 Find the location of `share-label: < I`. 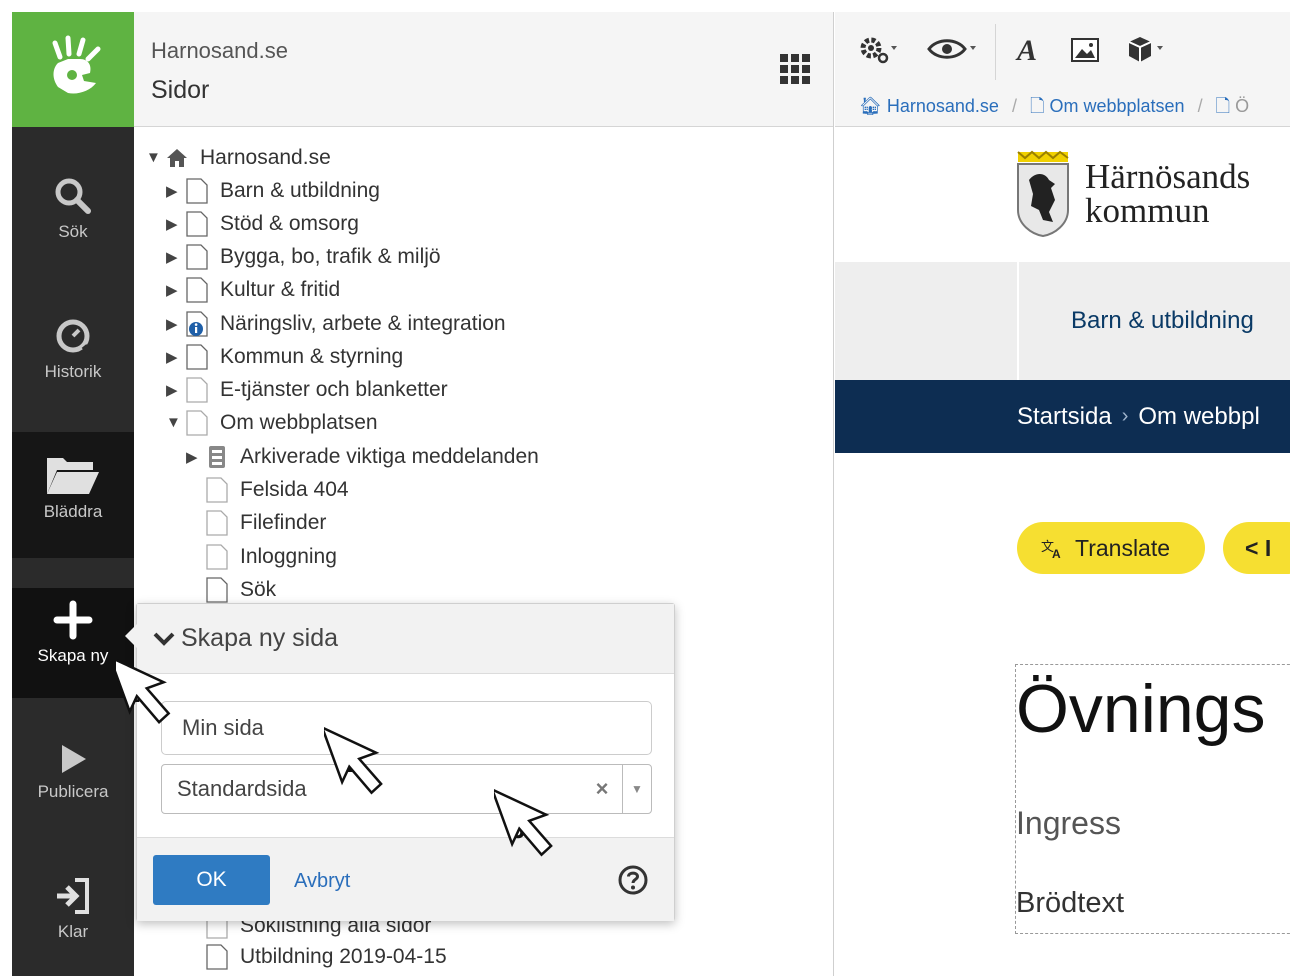

share-label: < I is located at coordinates (1258, 547).